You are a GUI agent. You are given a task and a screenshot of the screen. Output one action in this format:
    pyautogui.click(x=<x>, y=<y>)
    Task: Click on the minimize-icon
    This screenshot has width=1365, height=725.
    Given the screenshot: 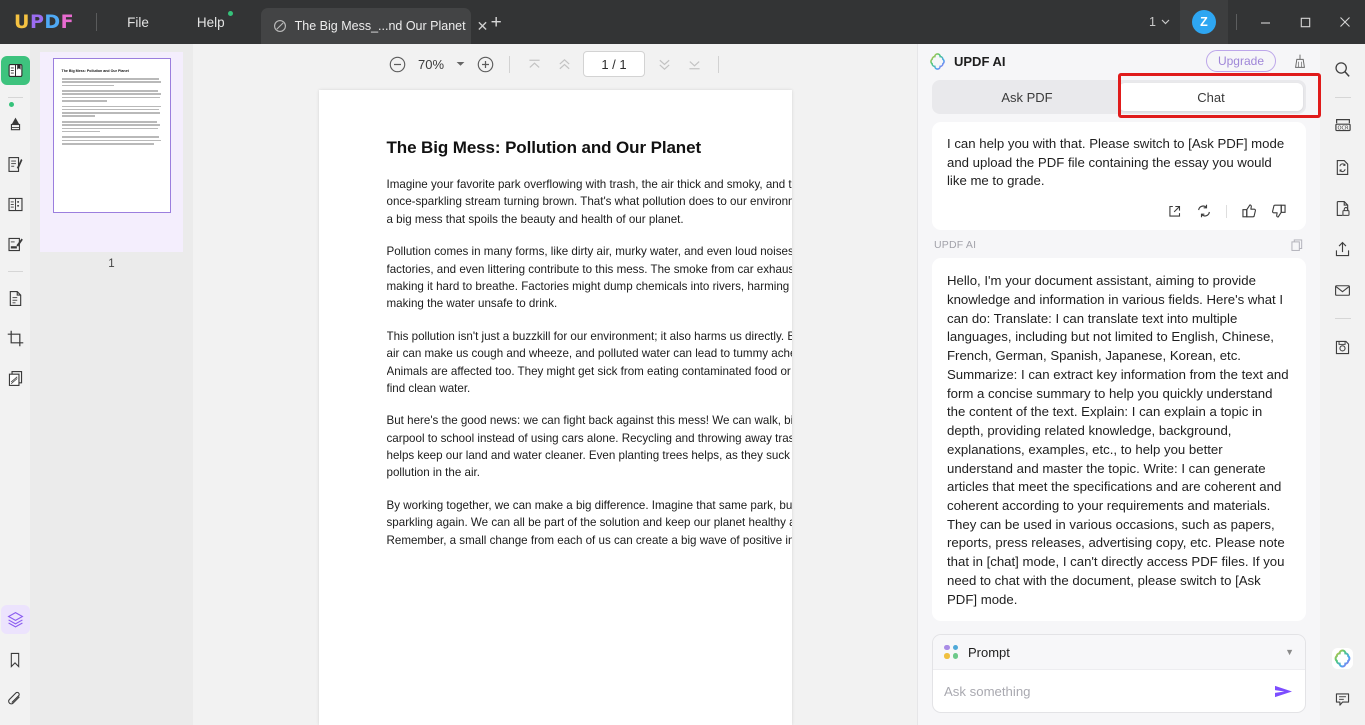 What is the action you would take?
    pyautogui.click(x=1265, y=22)
    